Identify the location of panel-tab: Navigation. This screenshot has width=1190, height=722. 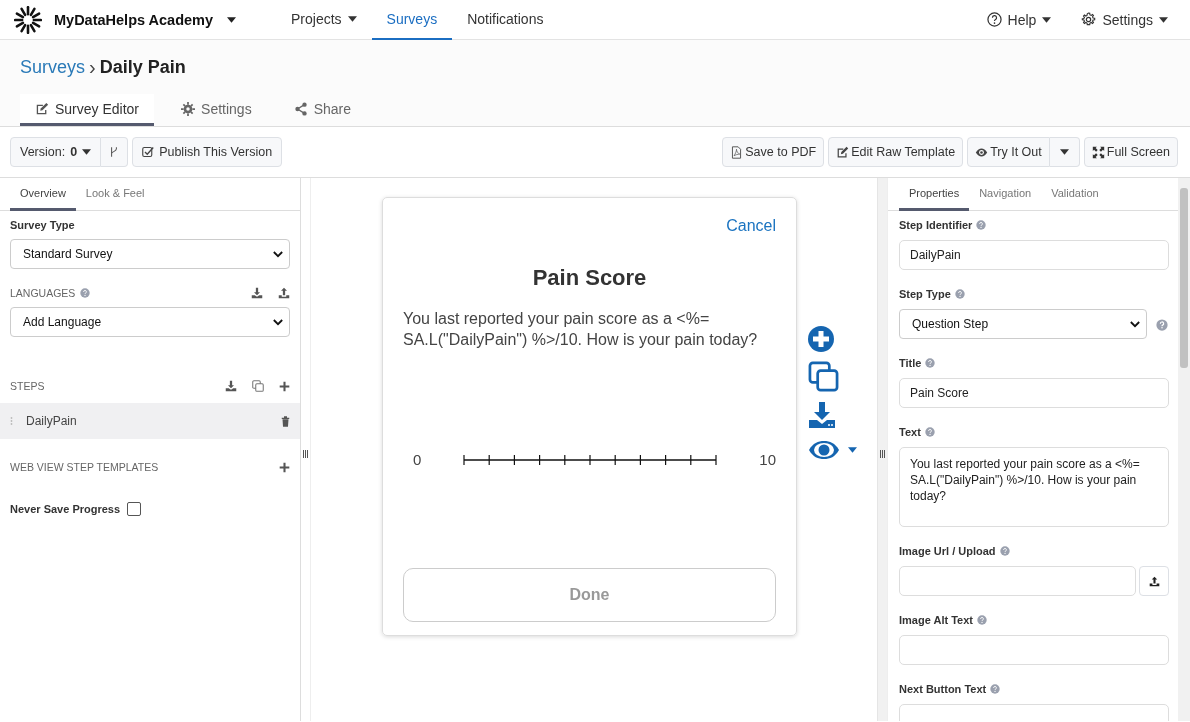
(1005, 194).